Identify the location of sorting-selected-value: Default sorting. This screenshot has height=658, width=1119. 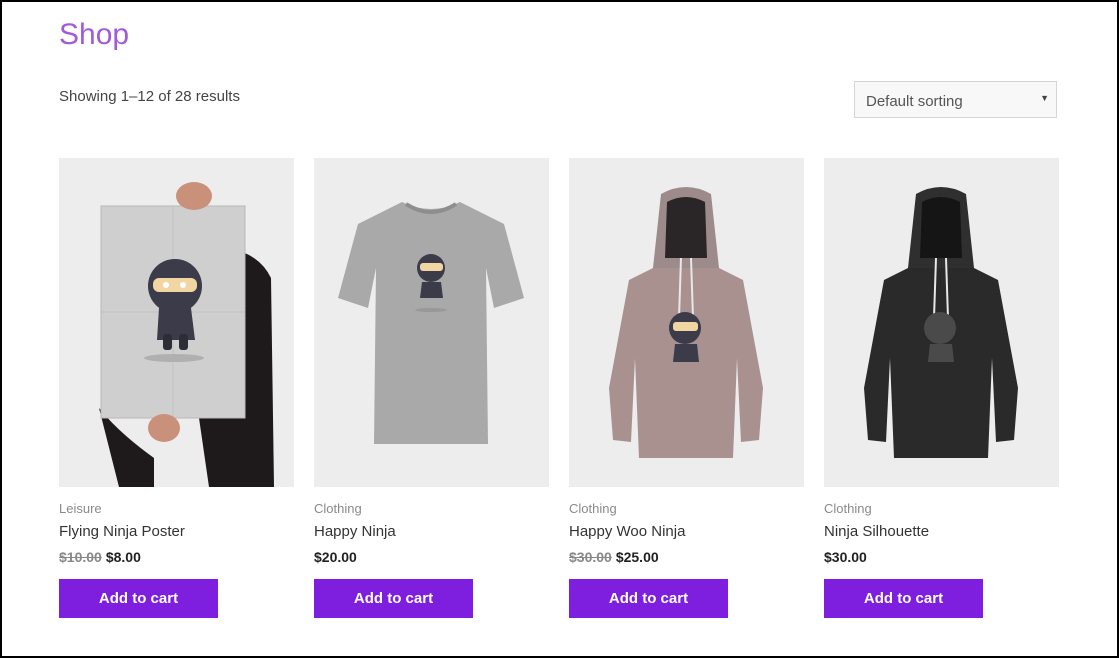
(914, 101).